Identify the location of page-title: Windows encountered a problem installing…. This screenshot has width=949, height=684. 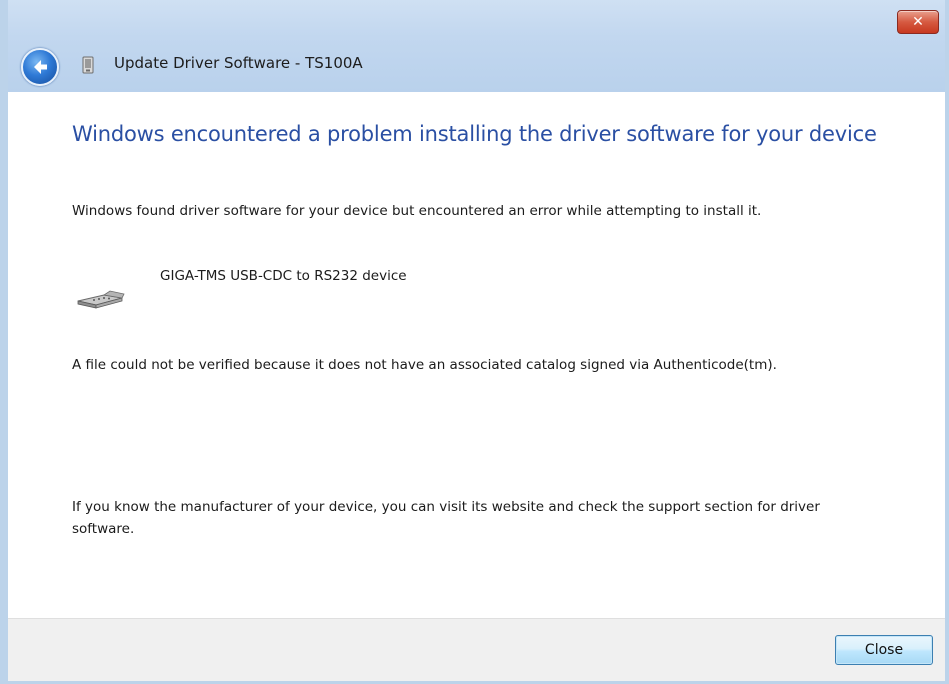
(474, 134).